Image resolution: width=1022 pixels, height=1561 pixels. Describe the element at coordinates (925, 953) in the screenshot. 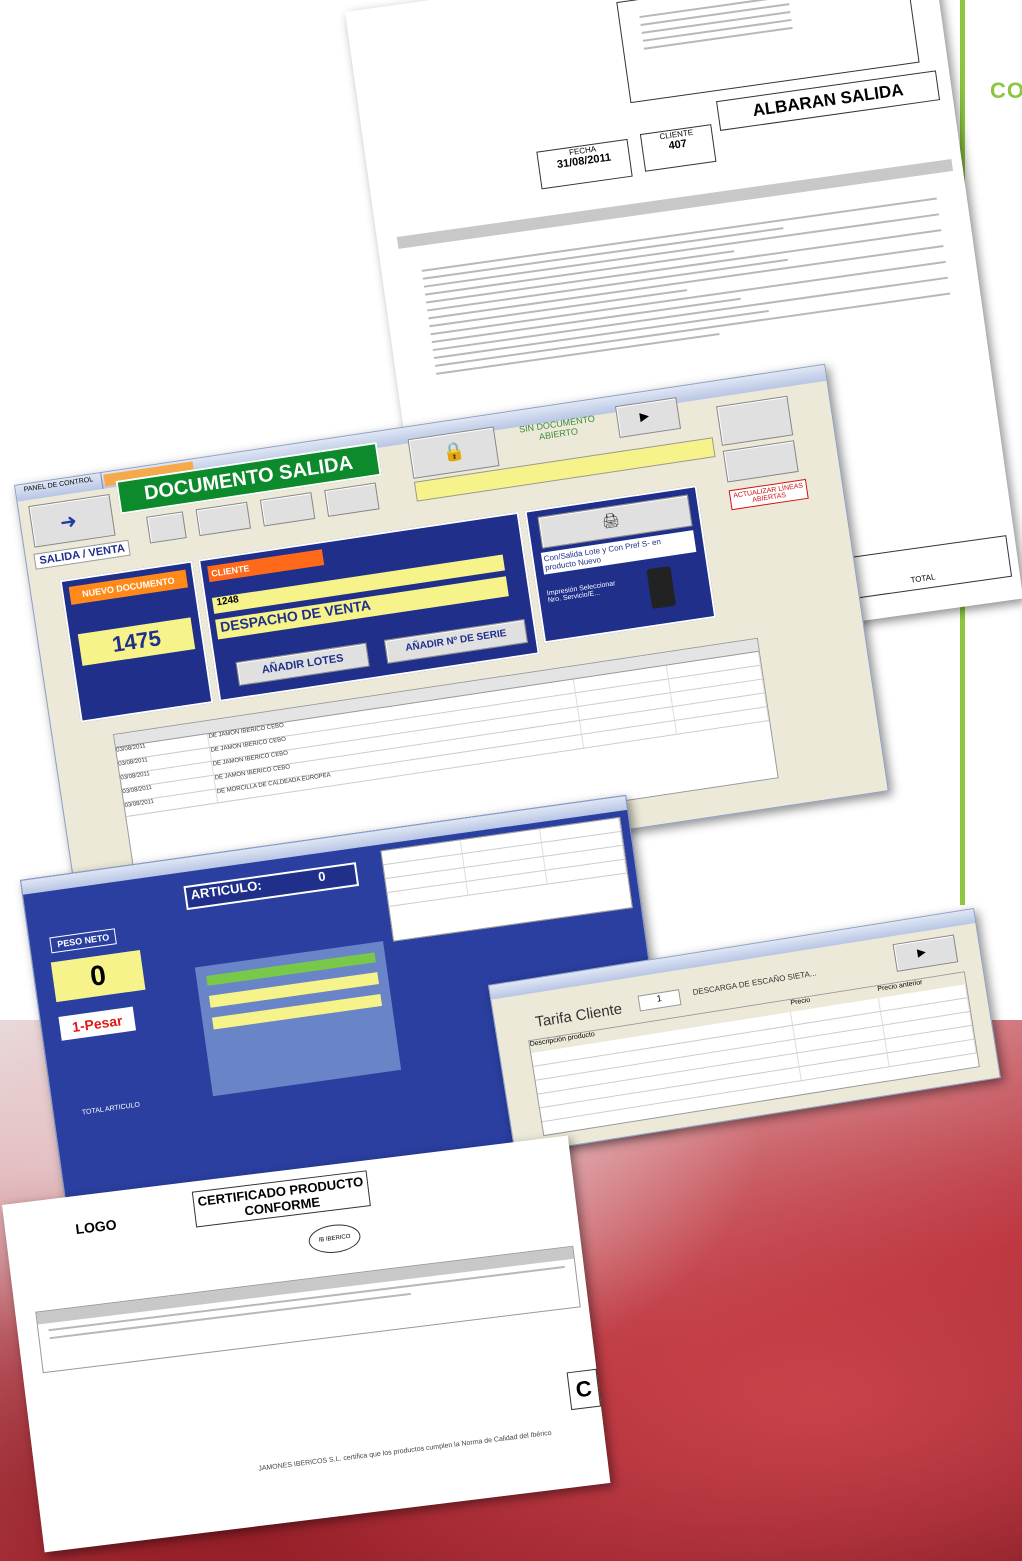

I see `tarifa-next-button: ▶` at that location.